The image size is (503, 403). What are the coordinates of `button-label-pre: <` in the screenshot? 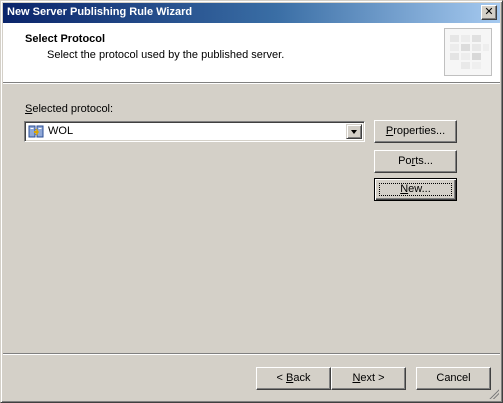 It's located at (281, 378).